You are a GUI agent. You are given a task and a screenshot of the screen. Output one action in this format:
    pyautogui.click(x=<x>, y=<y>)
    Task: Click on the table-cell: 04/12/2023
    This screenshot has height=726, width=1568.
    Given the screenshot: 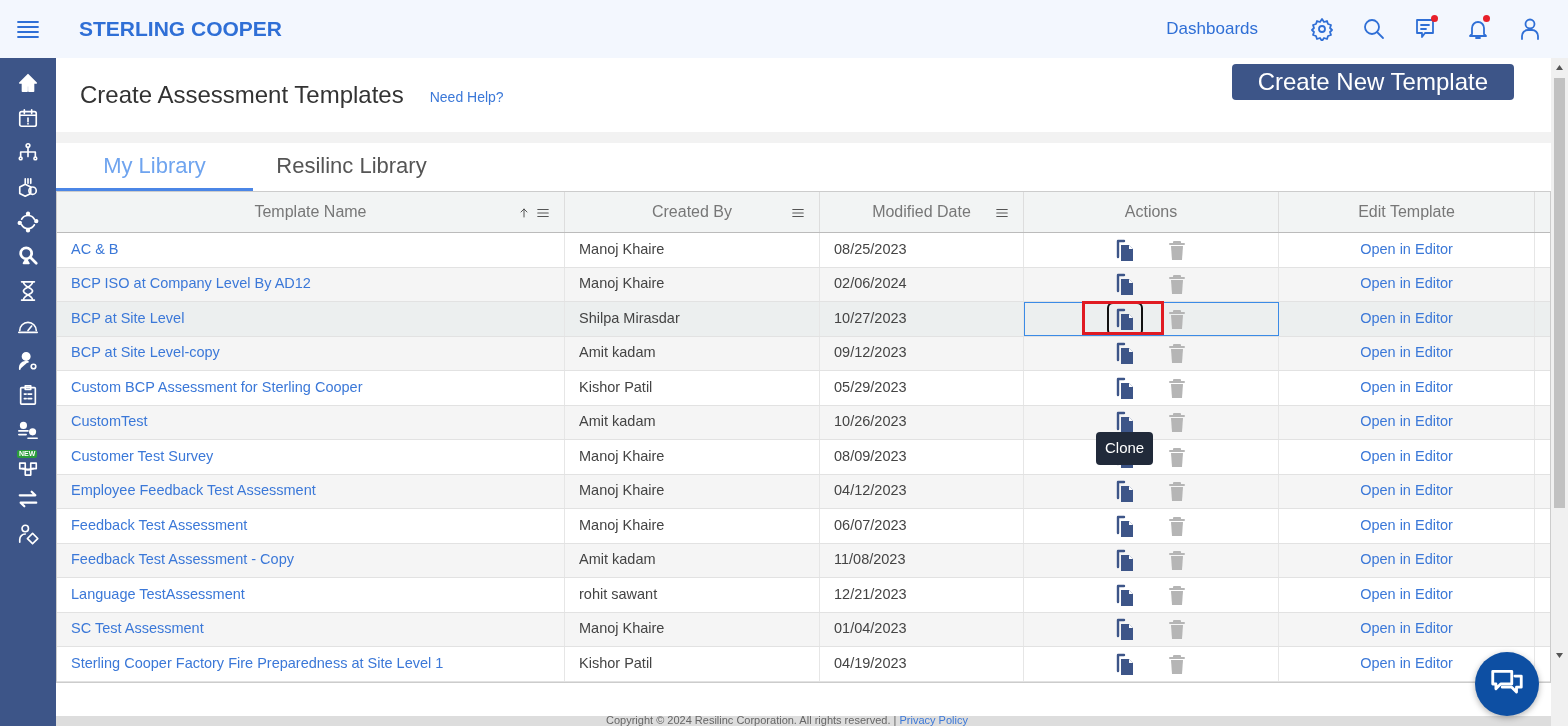 What is the action you would take?
    pyautogui.click(x=922, y=491)
    